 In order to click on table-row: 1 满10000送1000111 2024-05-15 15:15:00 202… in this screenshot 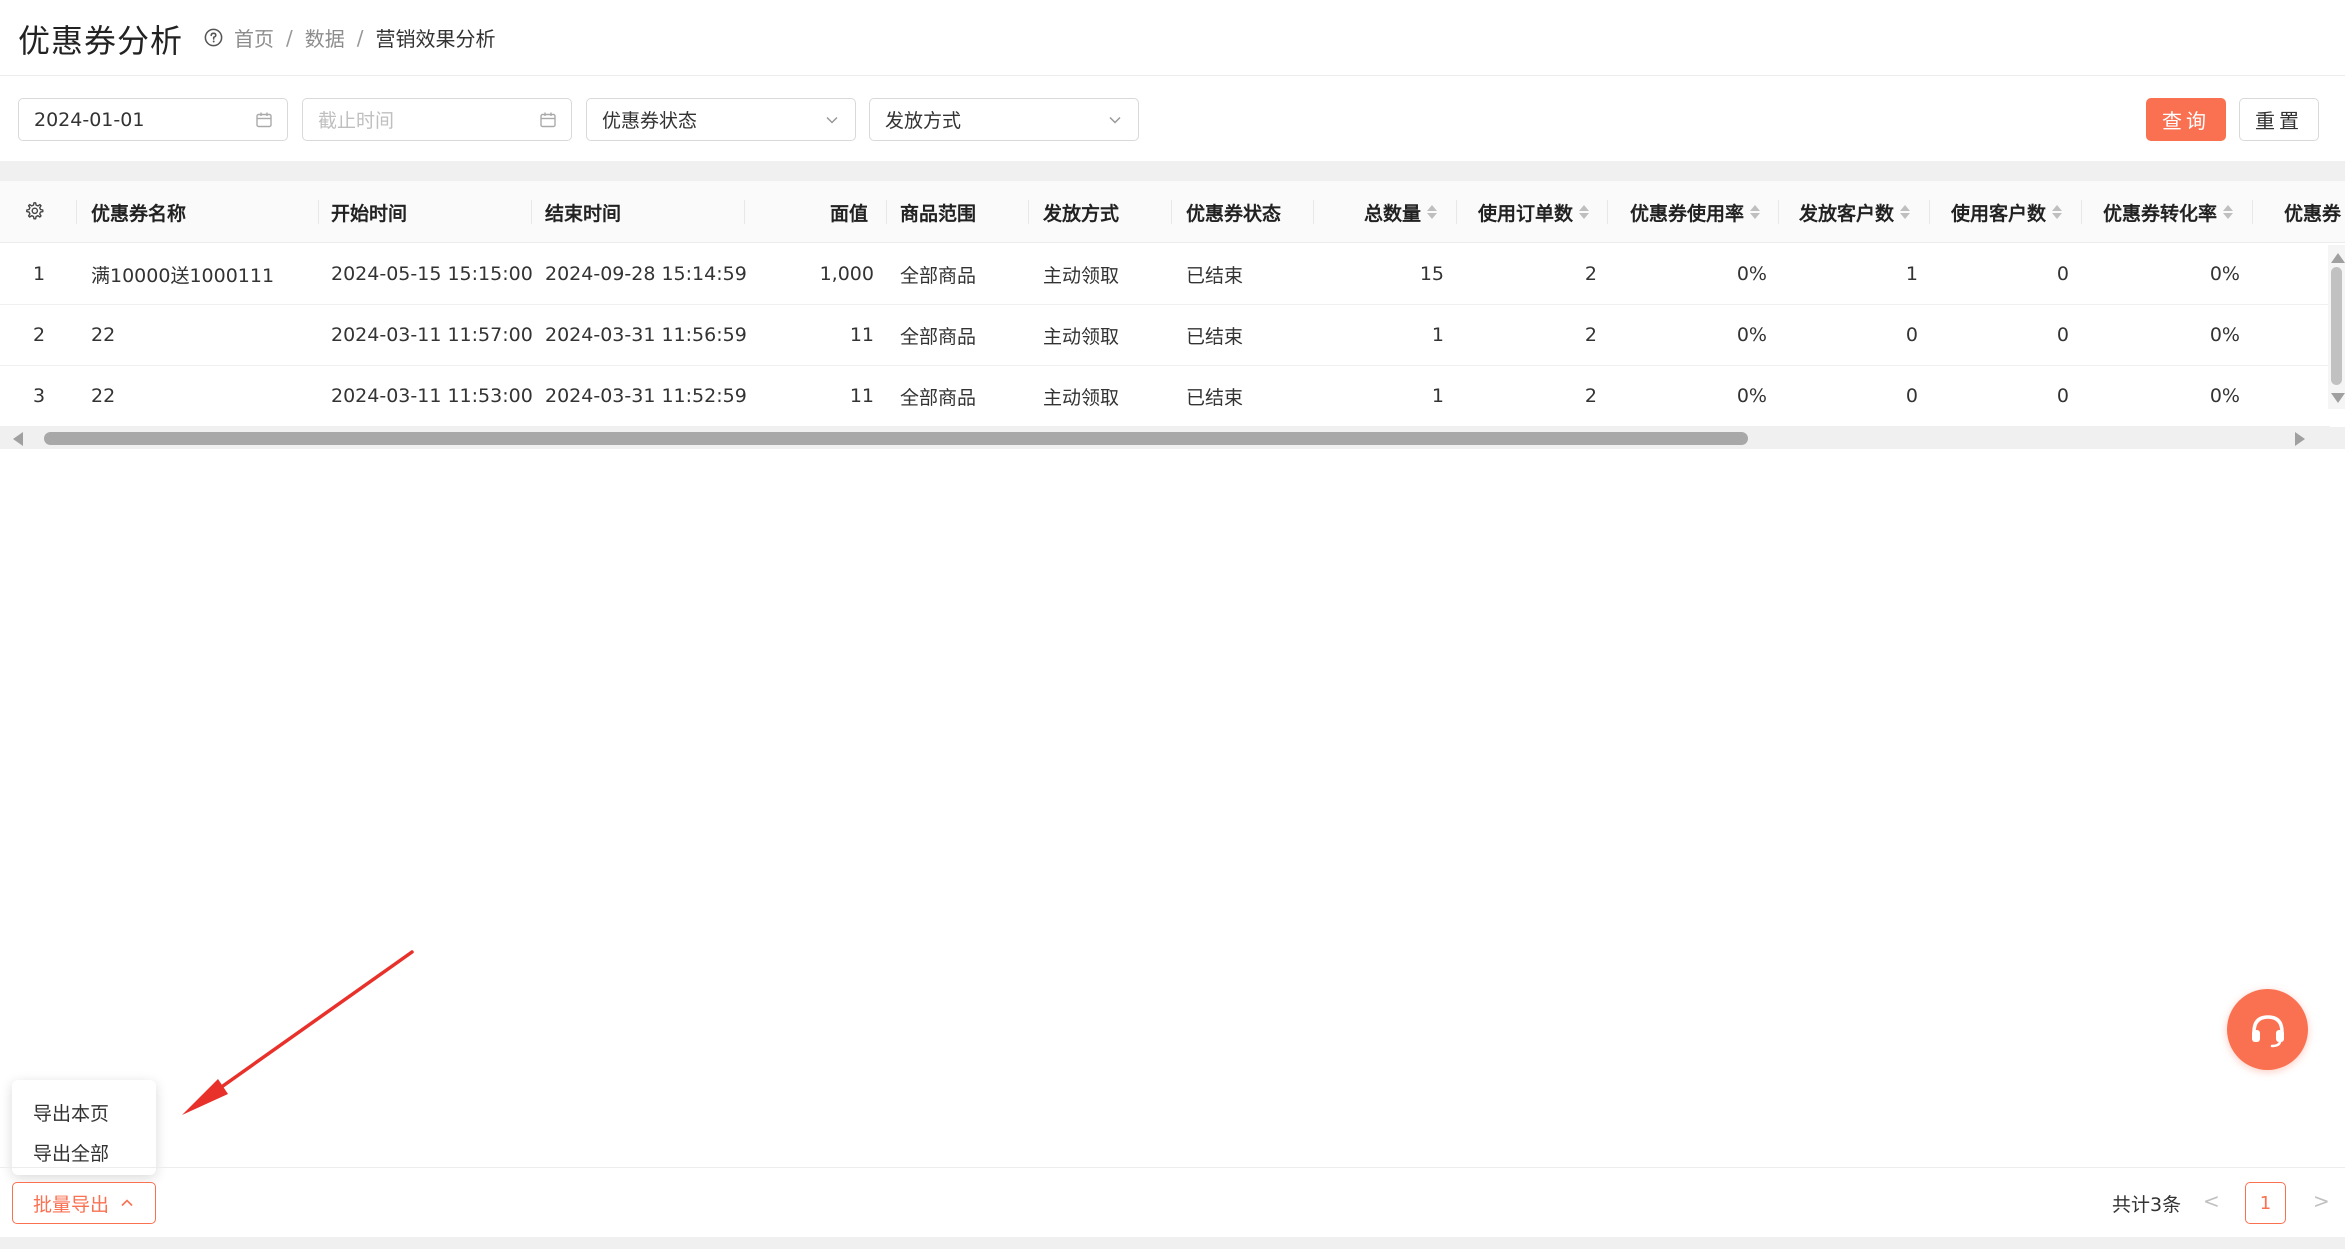, I will do `click(1165, 274)`.